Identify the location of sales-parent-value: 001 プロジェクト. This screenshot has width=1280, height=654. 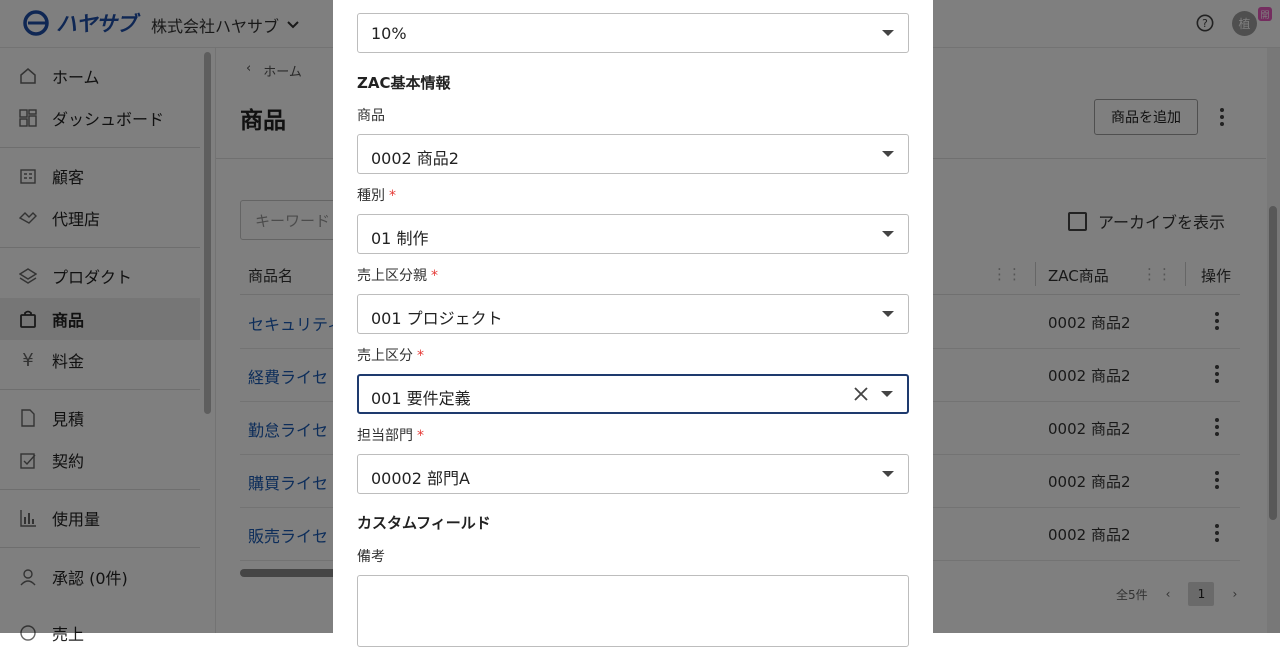
(437, 318).